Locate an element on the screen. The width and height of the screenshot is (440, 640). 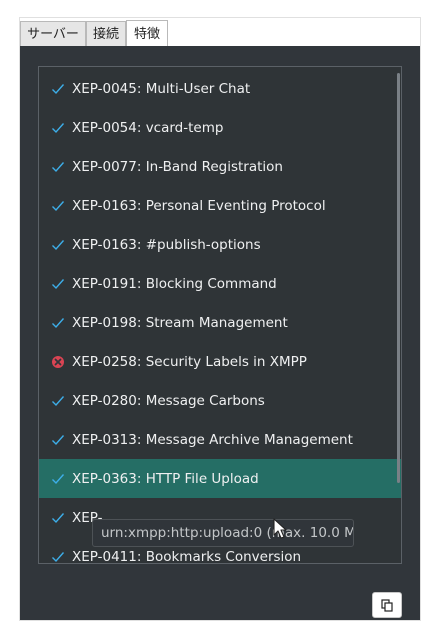
feature-label: XEP-0198: Stream Management is located at coordinates (180, 322).